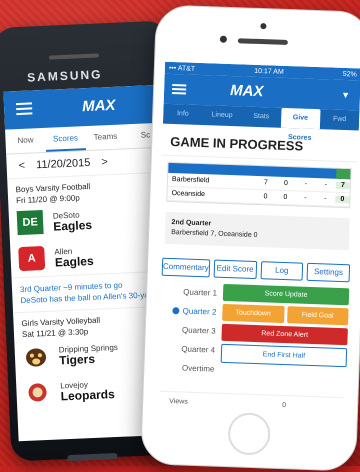 This screenshot has width=360, height=472. I want to click on end-first-half-button: End First Half, so click(284, 355).